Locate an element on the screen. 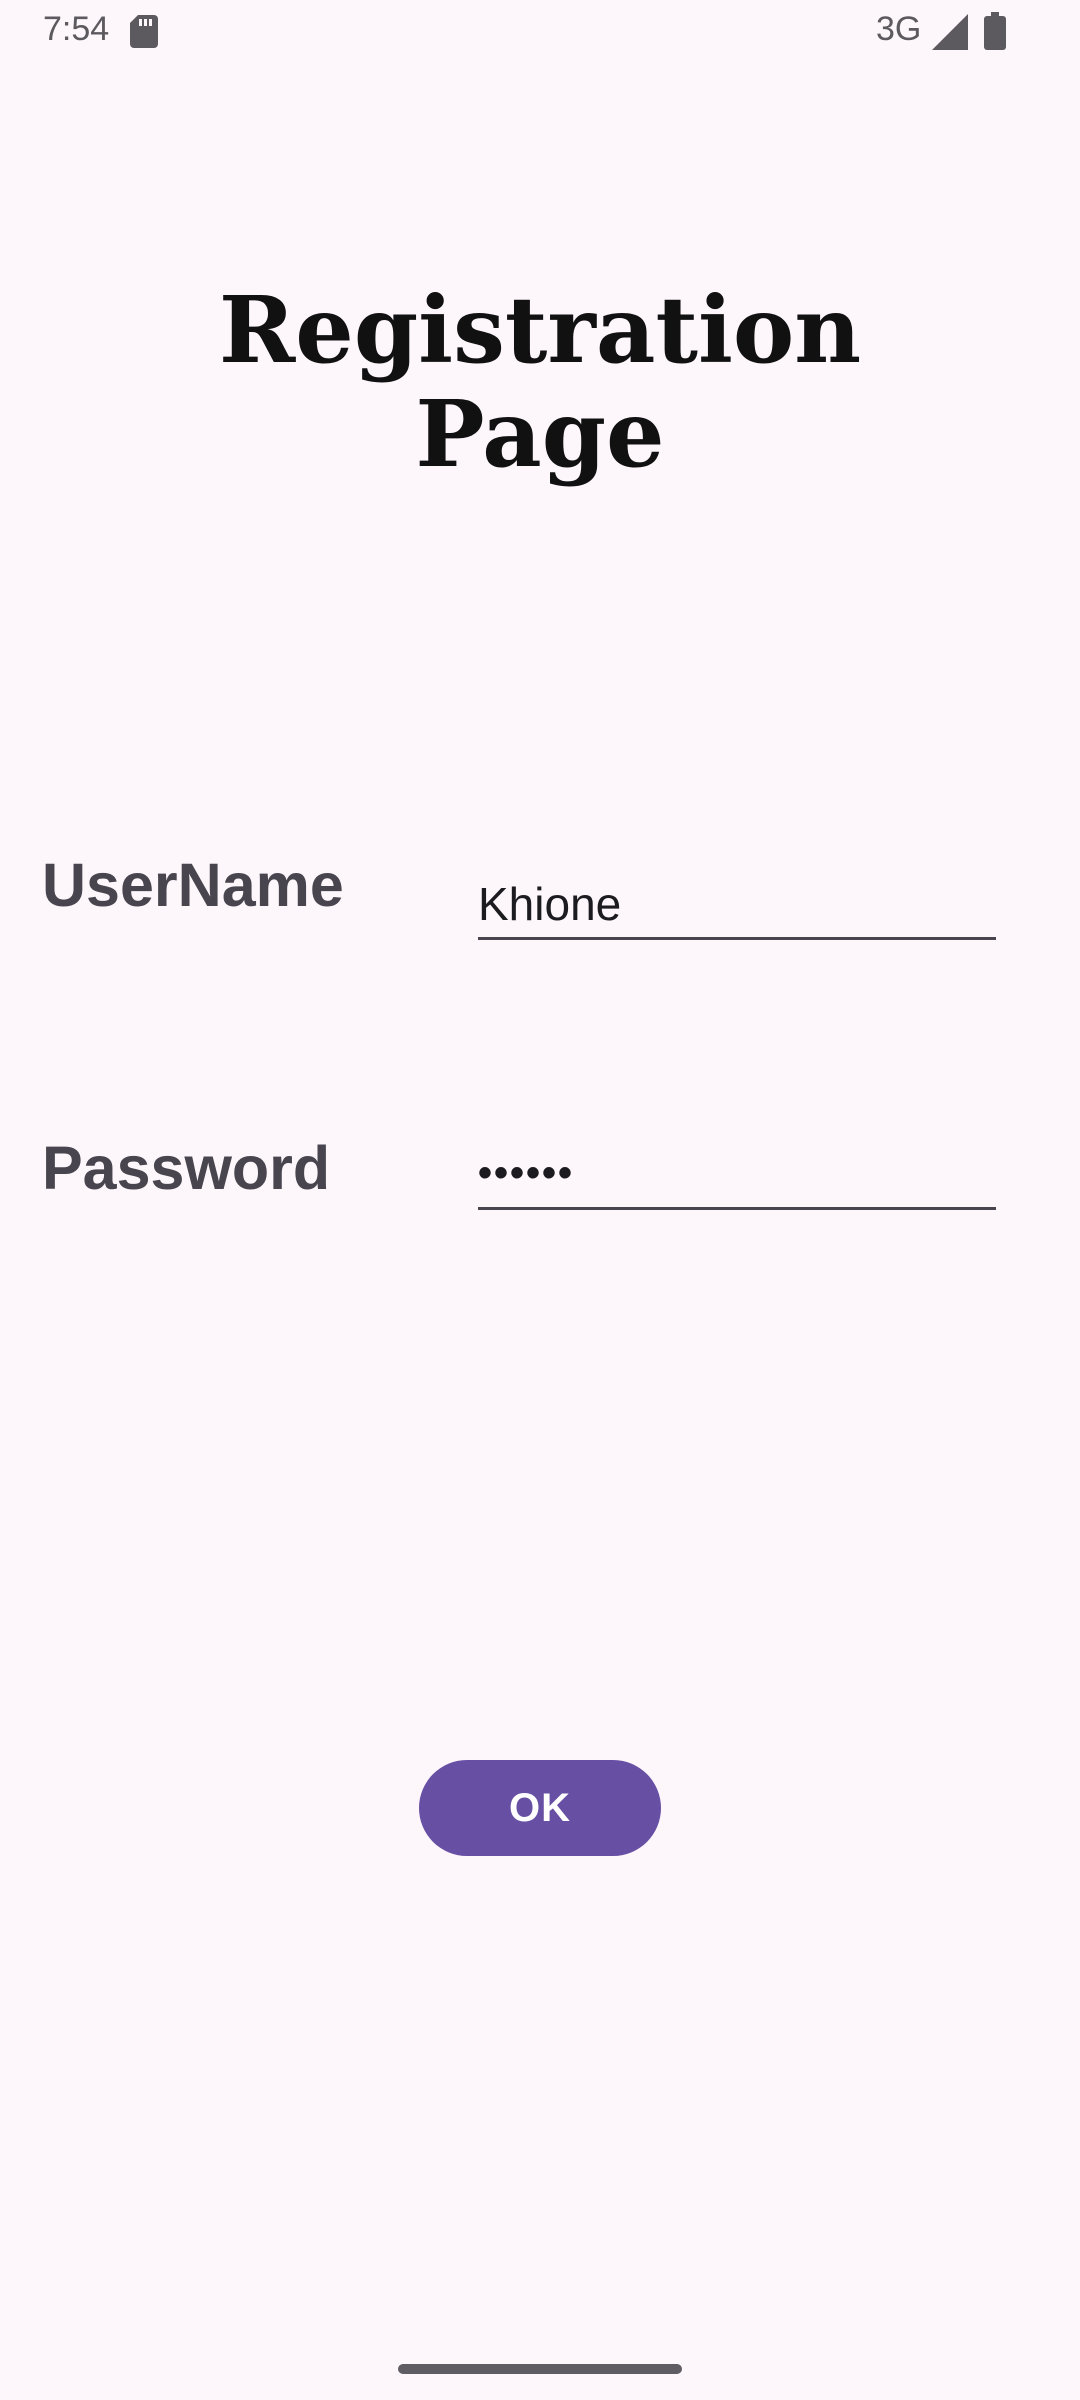 The image size is (1080, 2400). battery-icon is located at coordinates (995, 31).